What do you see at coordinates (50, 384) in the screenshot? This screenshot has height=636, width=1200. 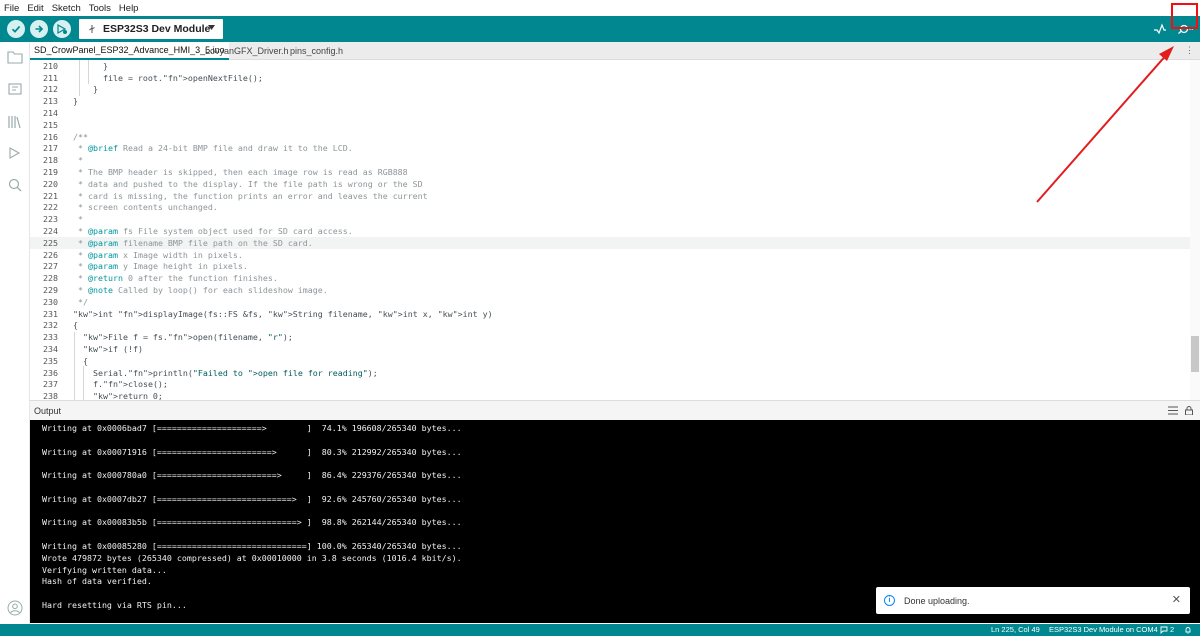 I see `line-number: 237` at bounding box center [50, 384].